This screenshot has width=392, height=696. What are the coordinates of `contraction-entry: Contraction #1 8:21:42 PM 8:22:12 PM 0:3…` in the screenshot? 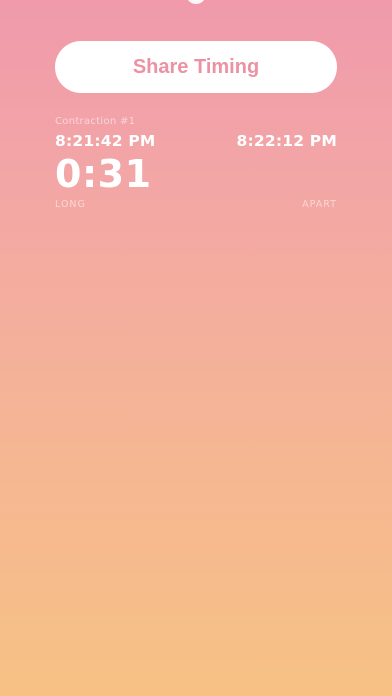 It's located at (196, 164).